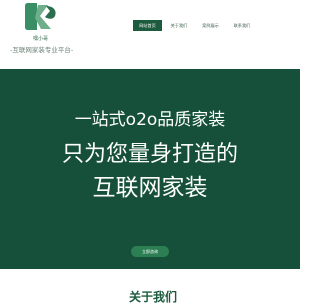 Image resolution: width=320 pixels, height=305 pixels. I want to click on hero-subheadline: 互联网家装, so click(150, 188).